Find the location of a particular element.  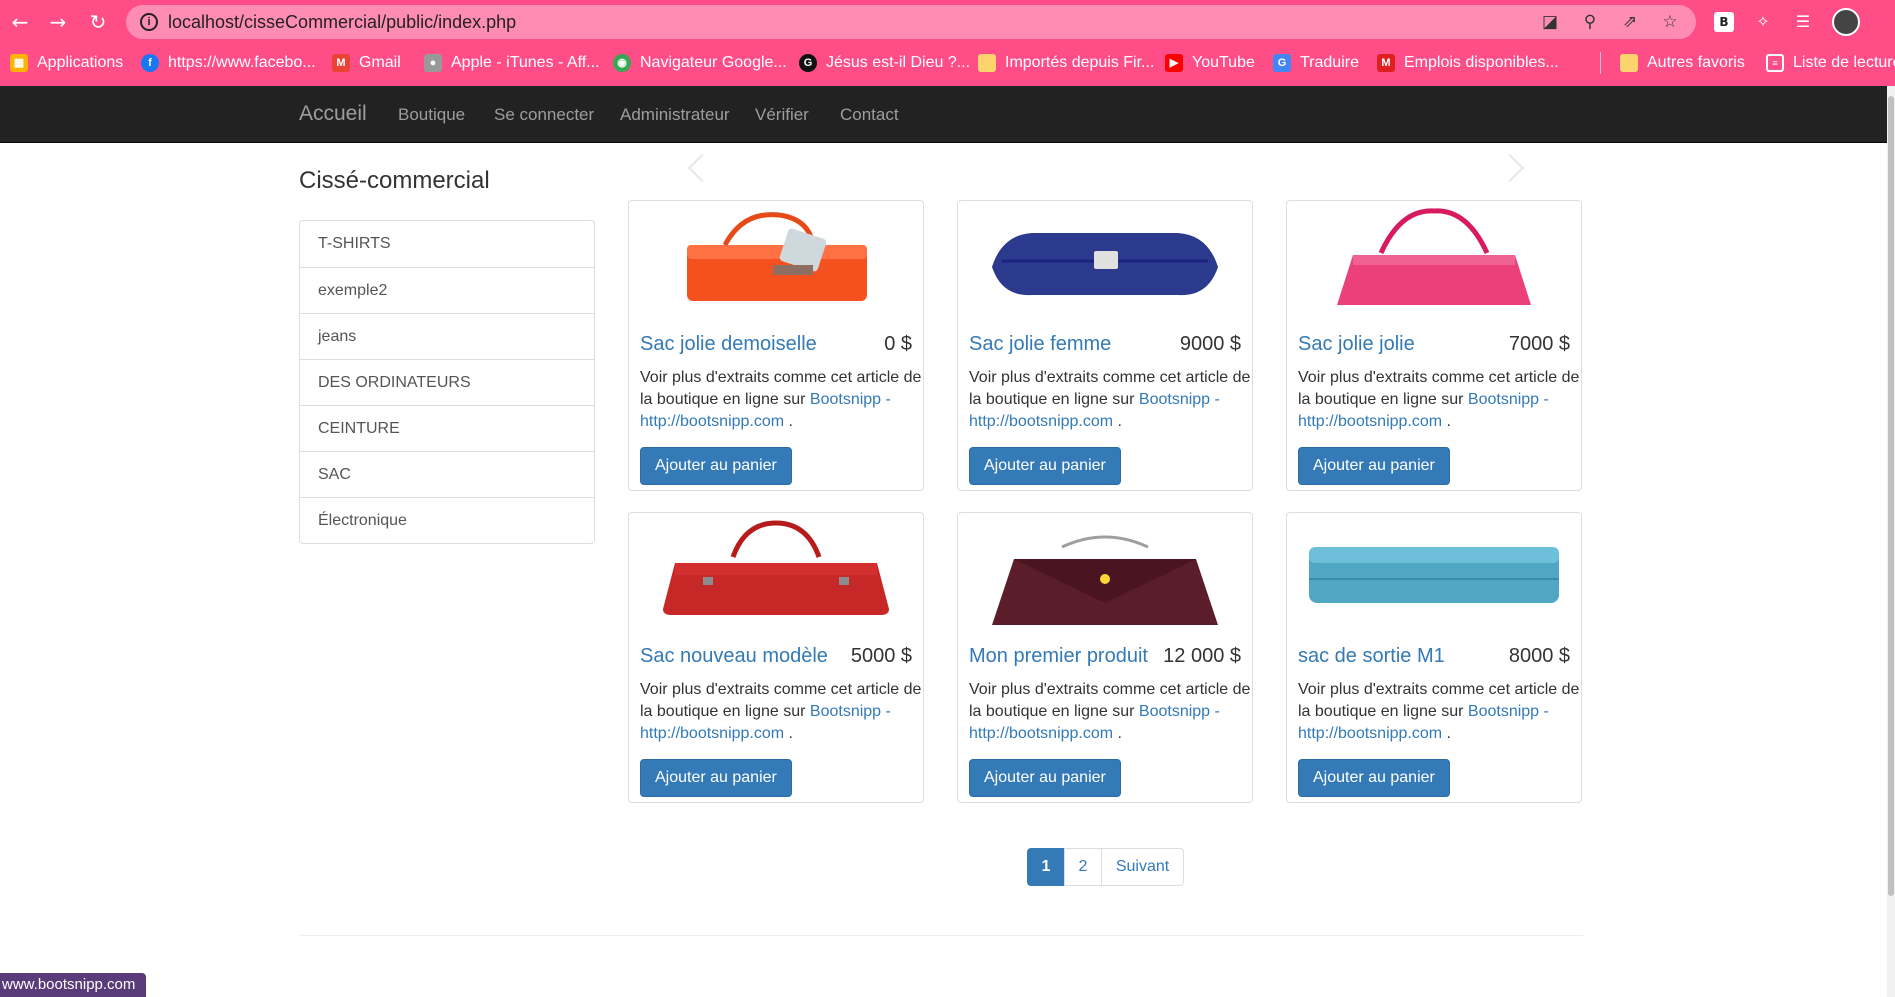

teal-clutch-image is located at coordinates (1434, 575).